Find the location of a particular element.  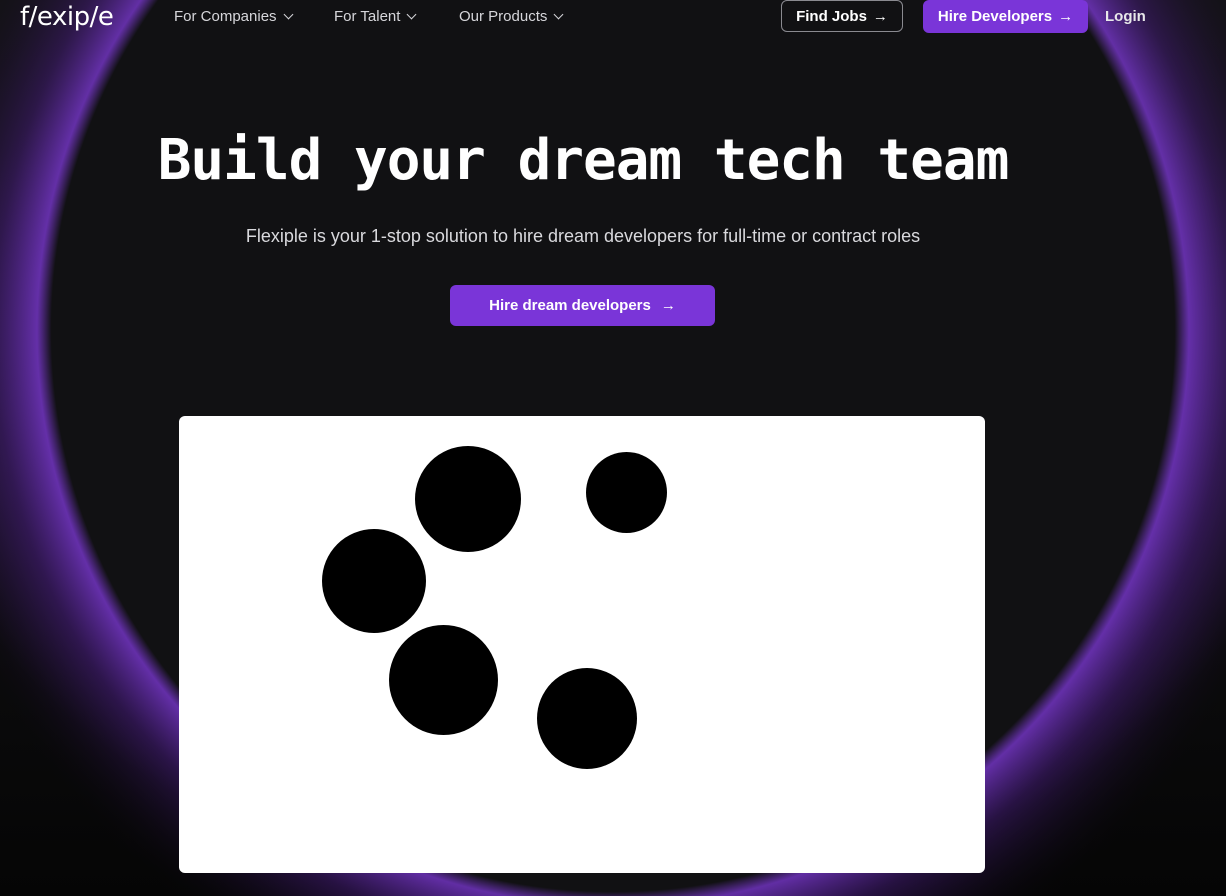

hire-dream-developers-label: Hire dream developers is located at coordinates (570, 305).